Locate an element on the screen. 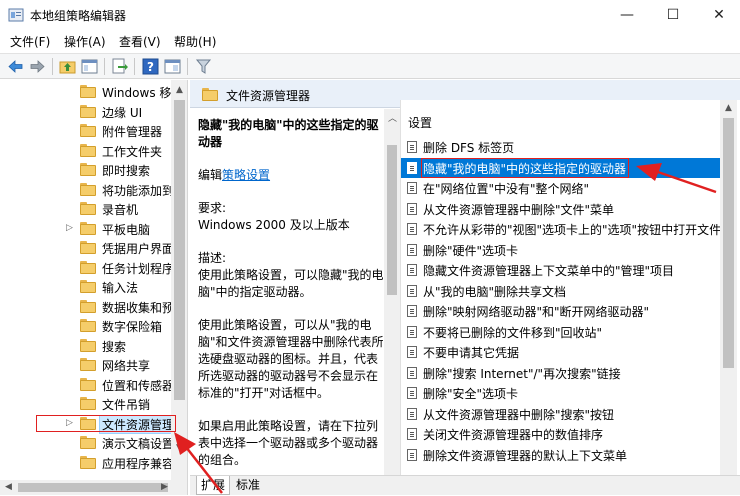  setting-row: 从文件资源管理器中删除"文件"菜单 is located at coordinates (568, 209).